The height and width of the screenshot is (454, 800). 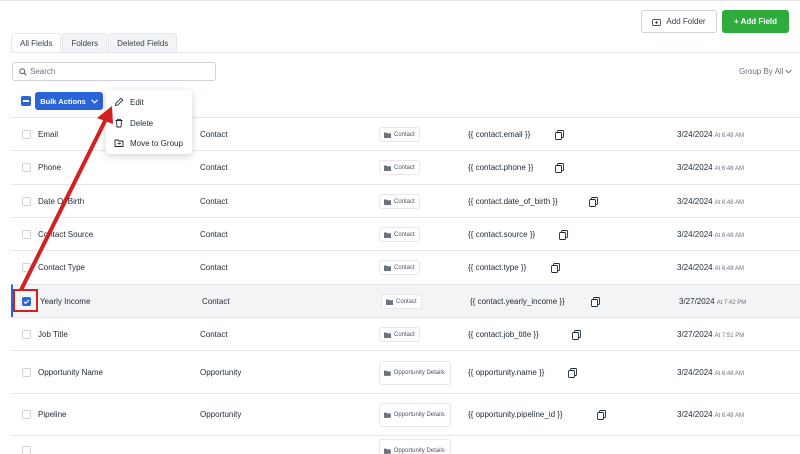 What do you see at coordinates (657, 22) in the screenshot?
I see `folder-plus-icon` at bounding box center [657, 22].